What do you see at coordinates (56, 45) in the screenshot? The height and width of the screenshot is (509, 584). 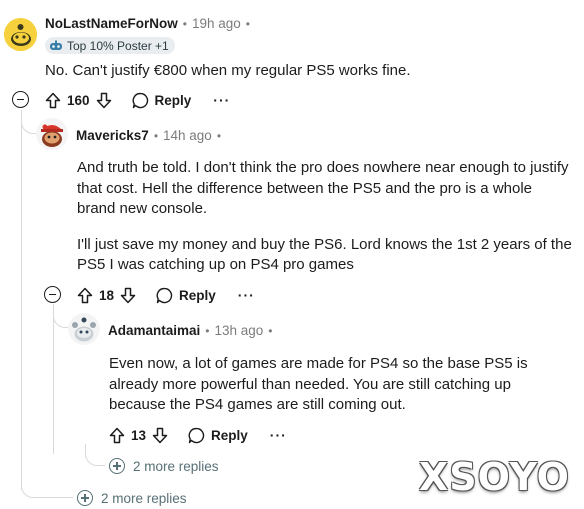 I see `flair-icon` at bounding box center [56, 45].